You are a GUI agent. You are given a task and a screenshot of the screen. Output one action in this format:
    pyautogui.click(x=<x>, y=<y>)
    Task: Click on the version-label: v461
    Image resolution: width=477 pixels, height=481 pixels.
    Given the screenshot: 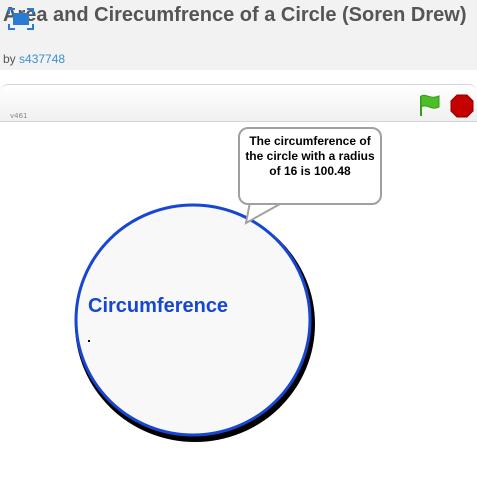 What is the action you would take?
    pyautogui.click(x=19, y=116)
    